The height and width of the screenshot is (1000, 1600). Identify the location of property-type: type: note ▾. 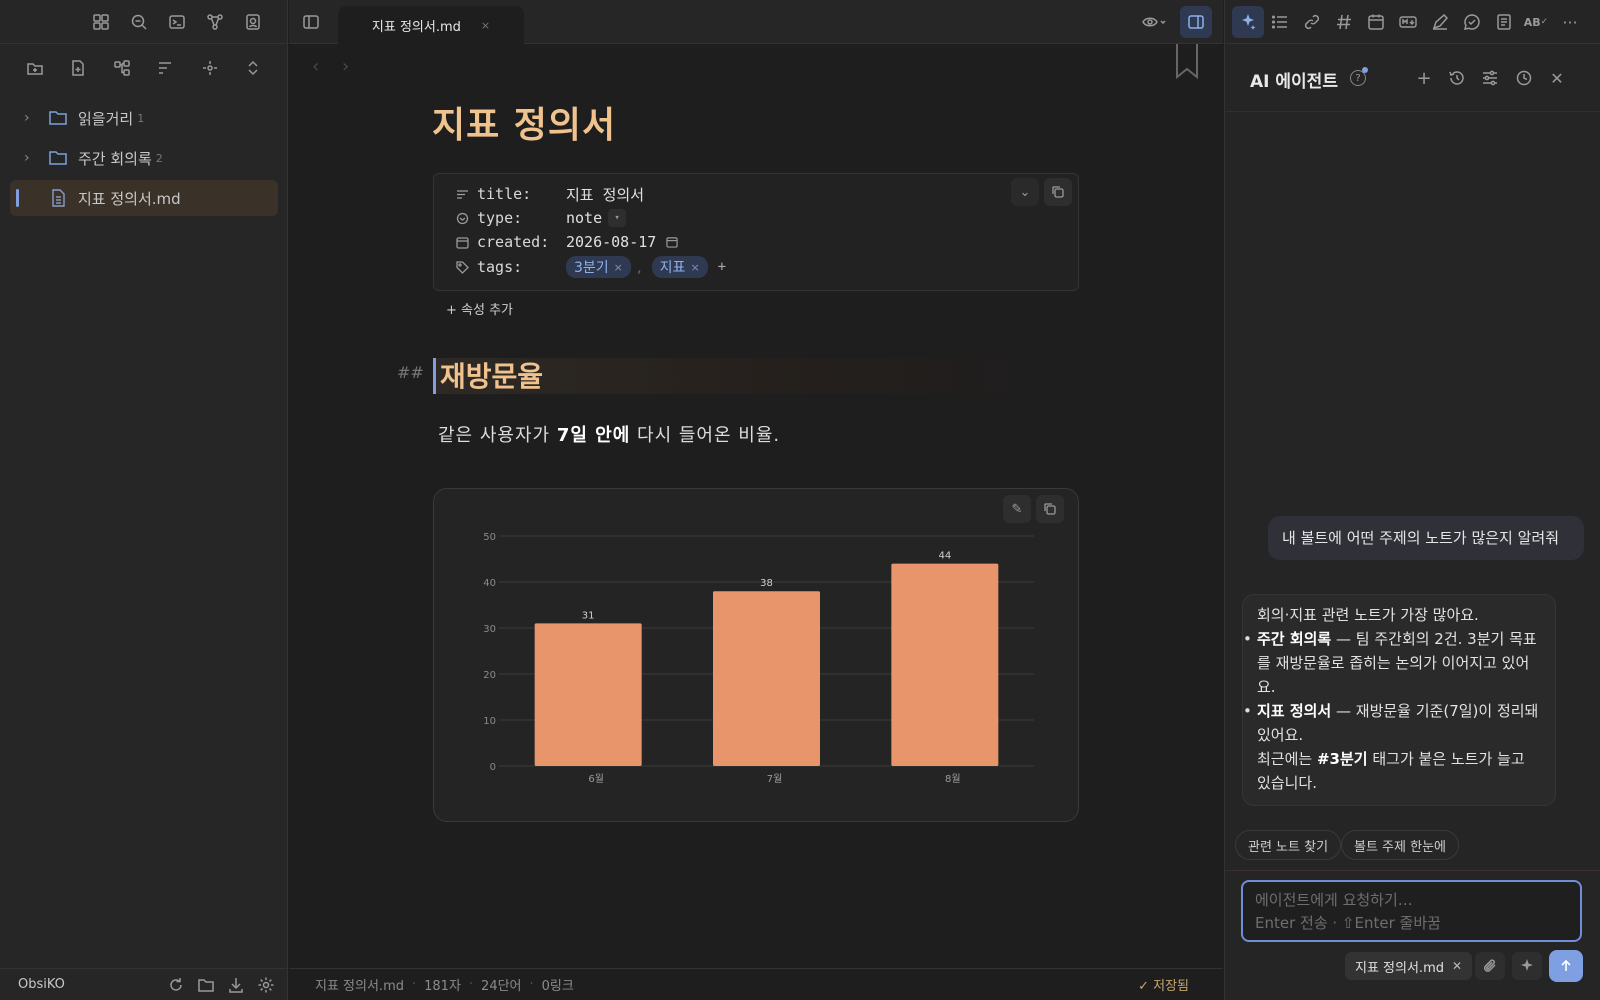
(541, 218).